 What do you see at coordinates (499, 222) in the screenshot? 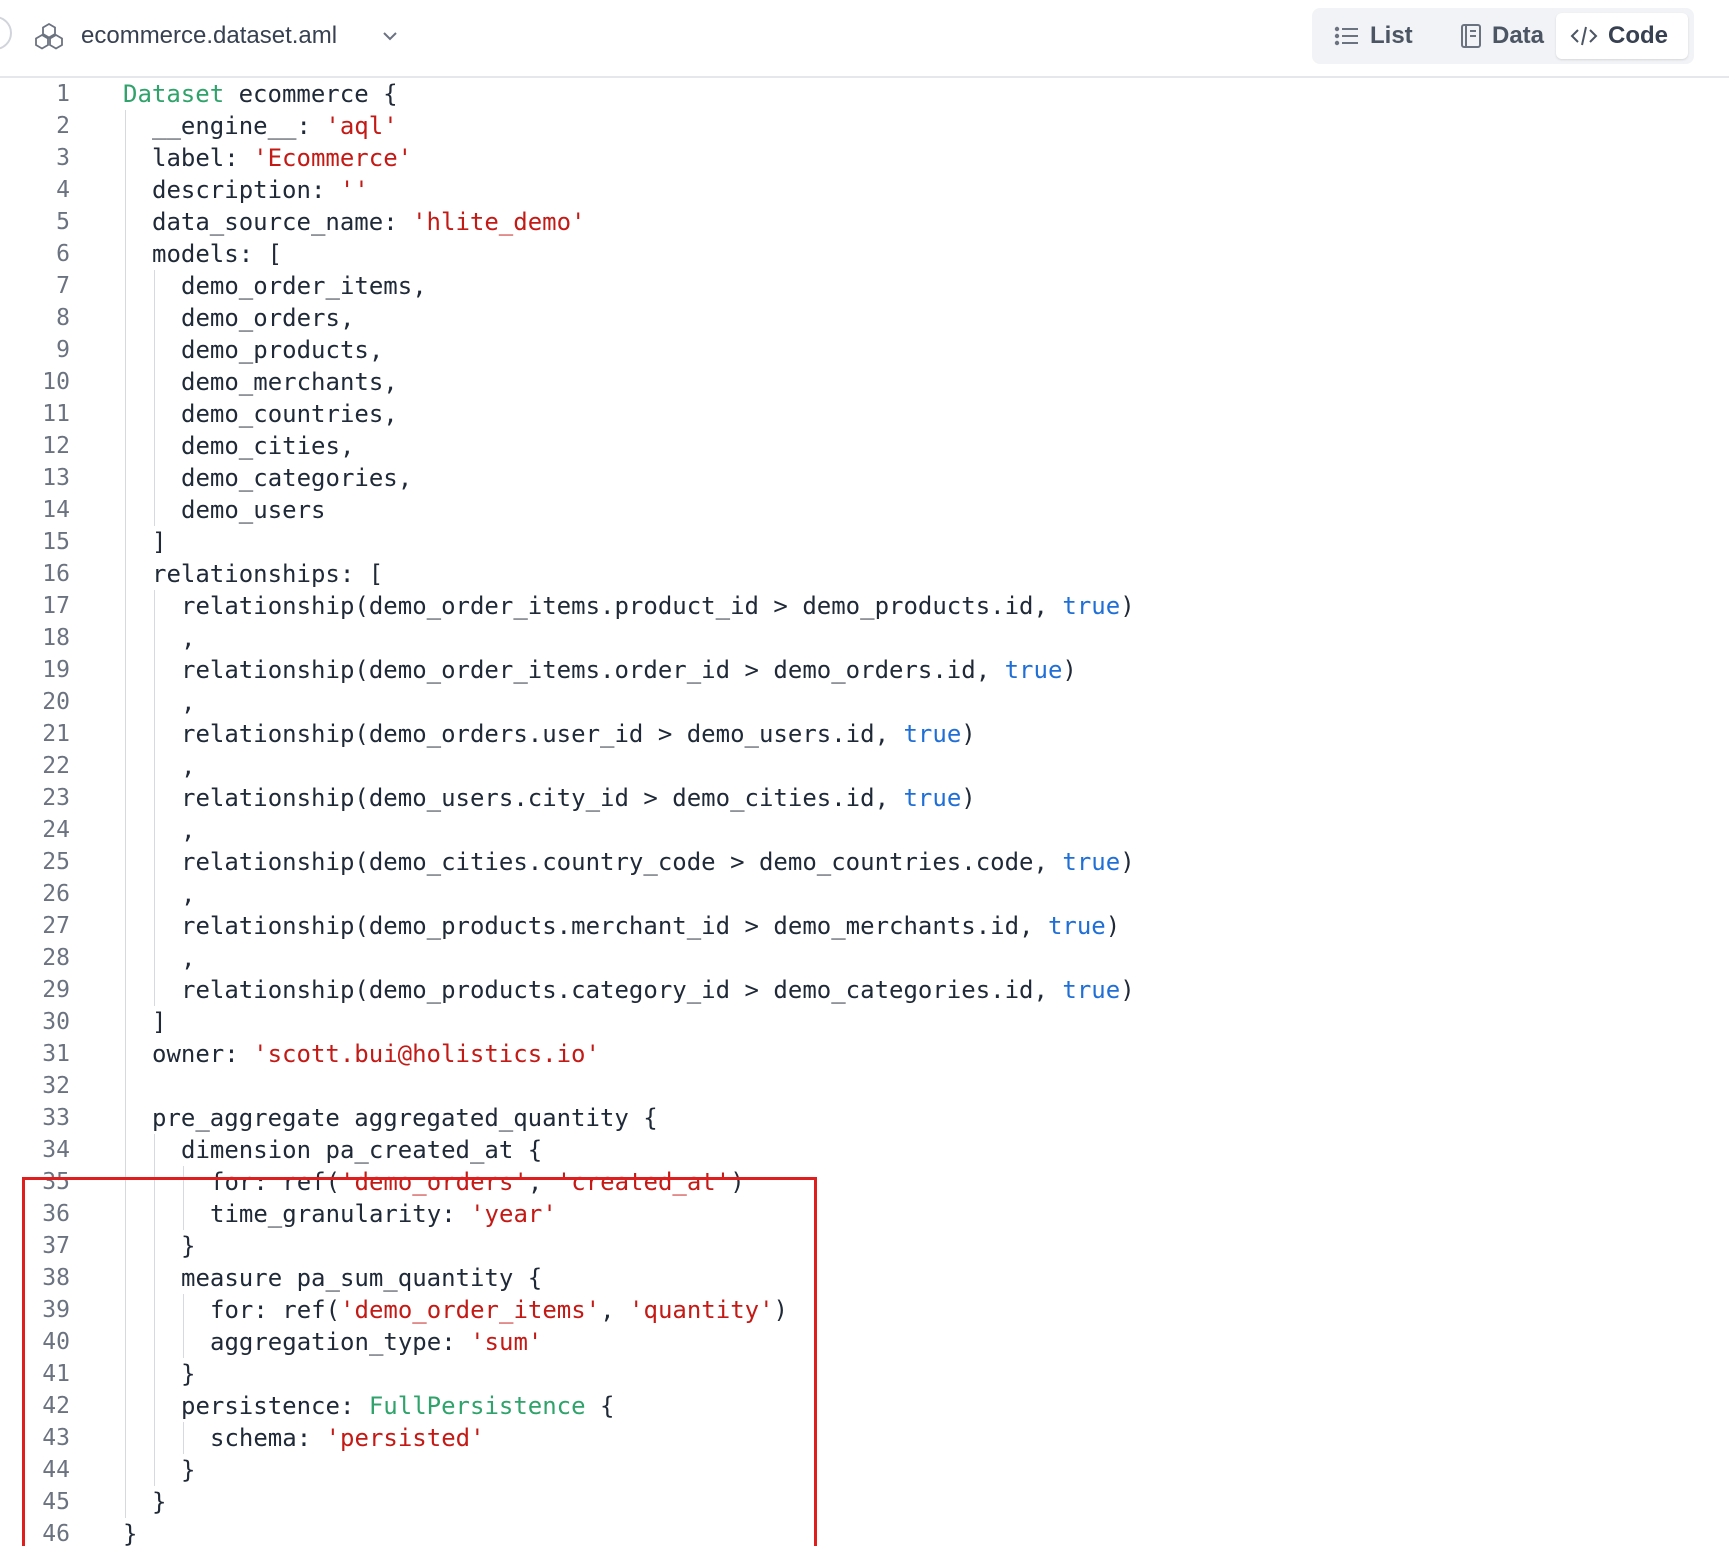
I see `code-token: 'hlite_demo'` at bounding box center [499, 222].